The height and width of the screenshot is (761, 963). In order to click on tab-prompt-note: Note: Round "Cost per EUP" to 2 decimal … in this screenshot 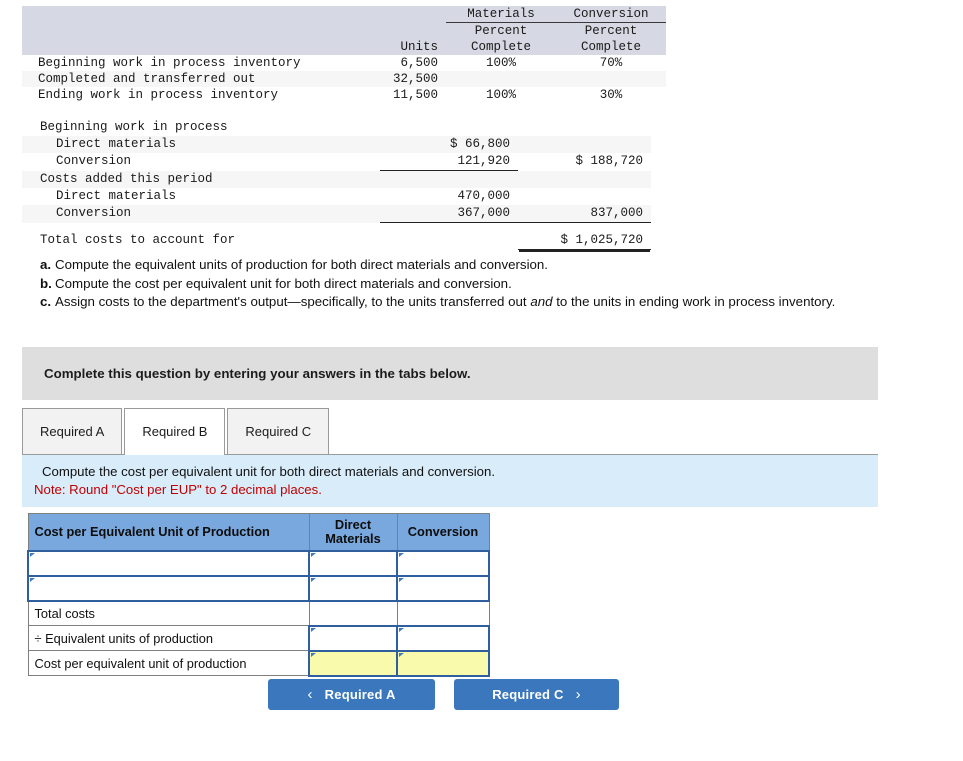, I will do `click(178, 489)`.